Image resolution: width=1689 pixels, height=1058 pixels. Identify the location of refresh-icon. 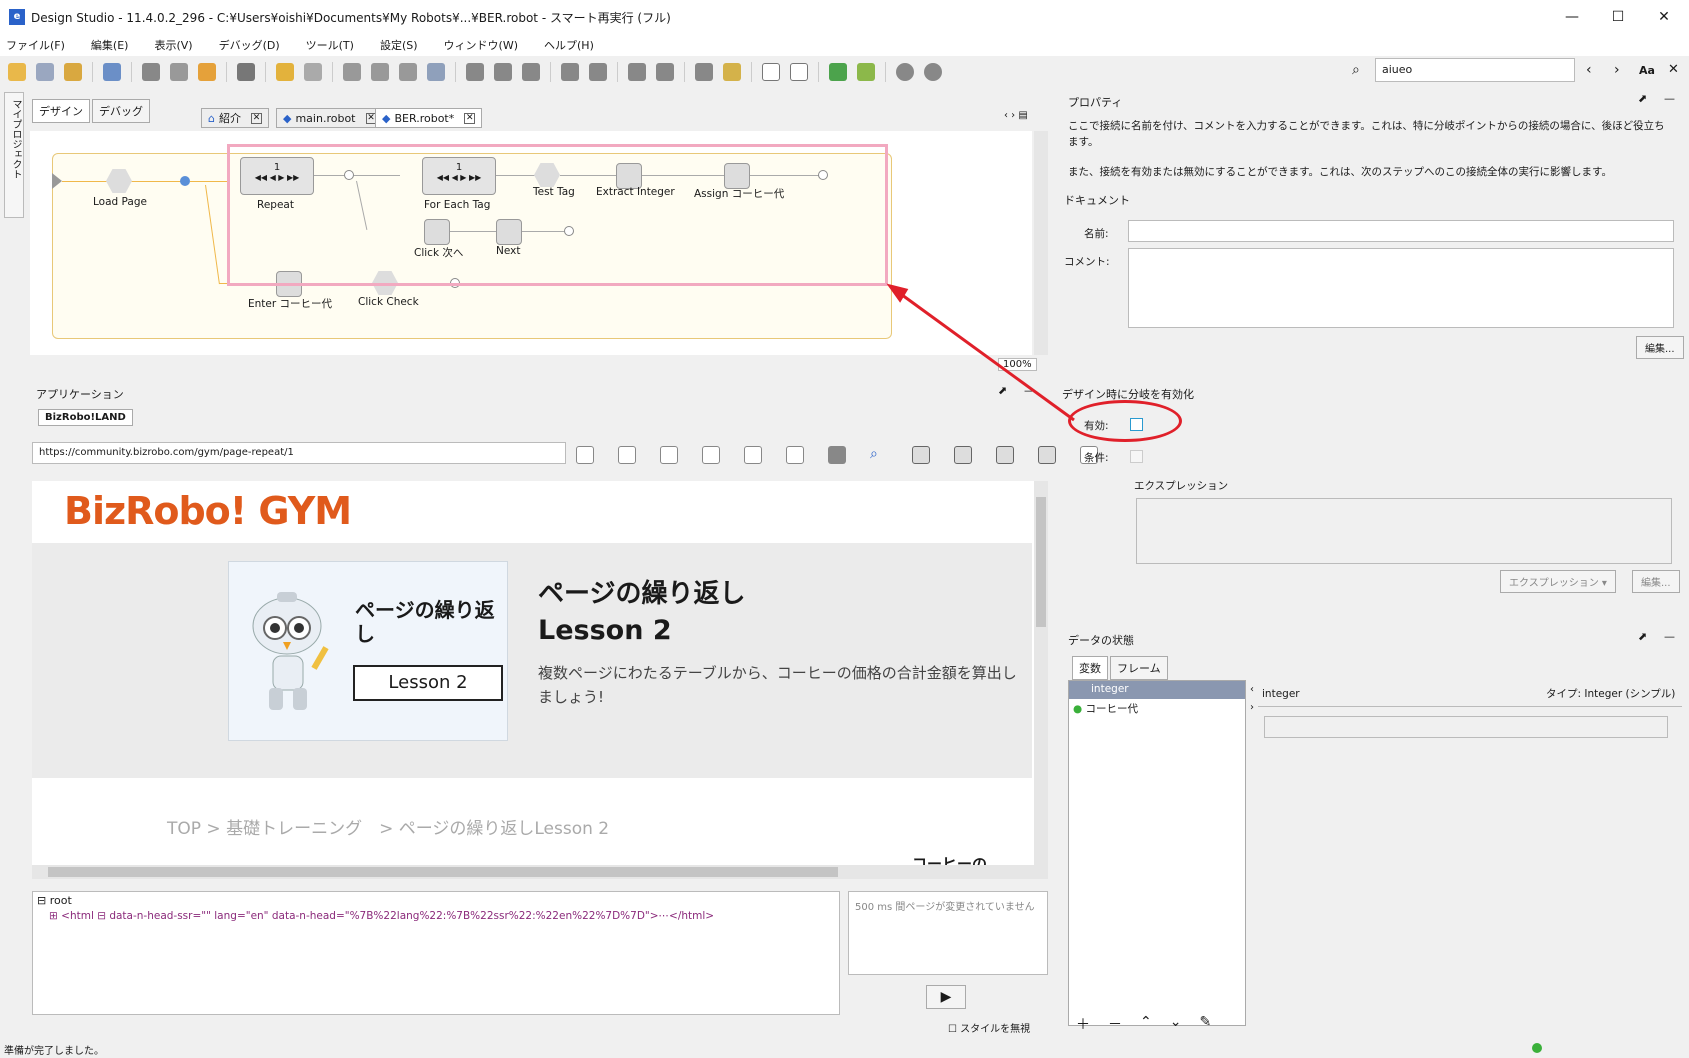
(73, 72).